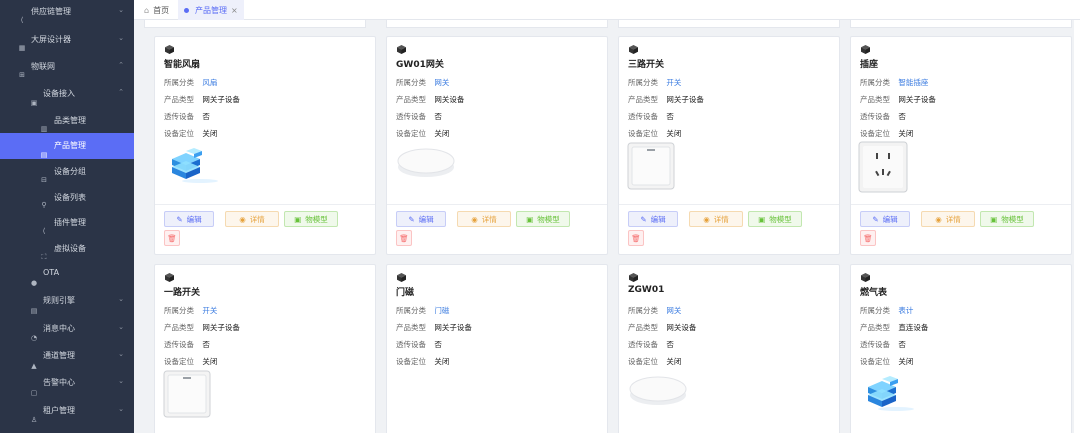 This screenshot has height=433, width=1080. I want to click on product-card: 门磁 所属分类 门磁 产品类型 网关子设备 透传设备 否 设备定位 关闭, so click(497, 348).